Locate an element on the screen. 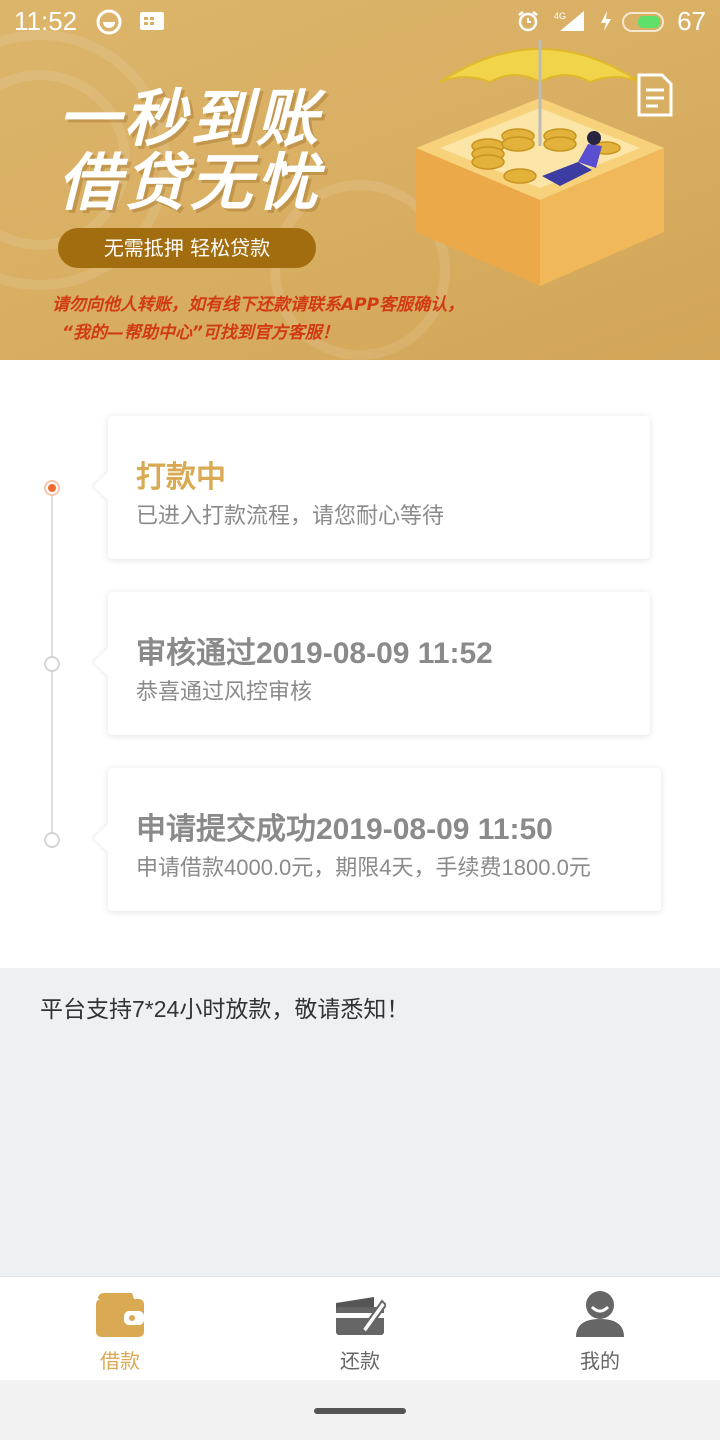 The image size is (720, 1440). home-gesture-bar is located at coordinates (360, 1411).